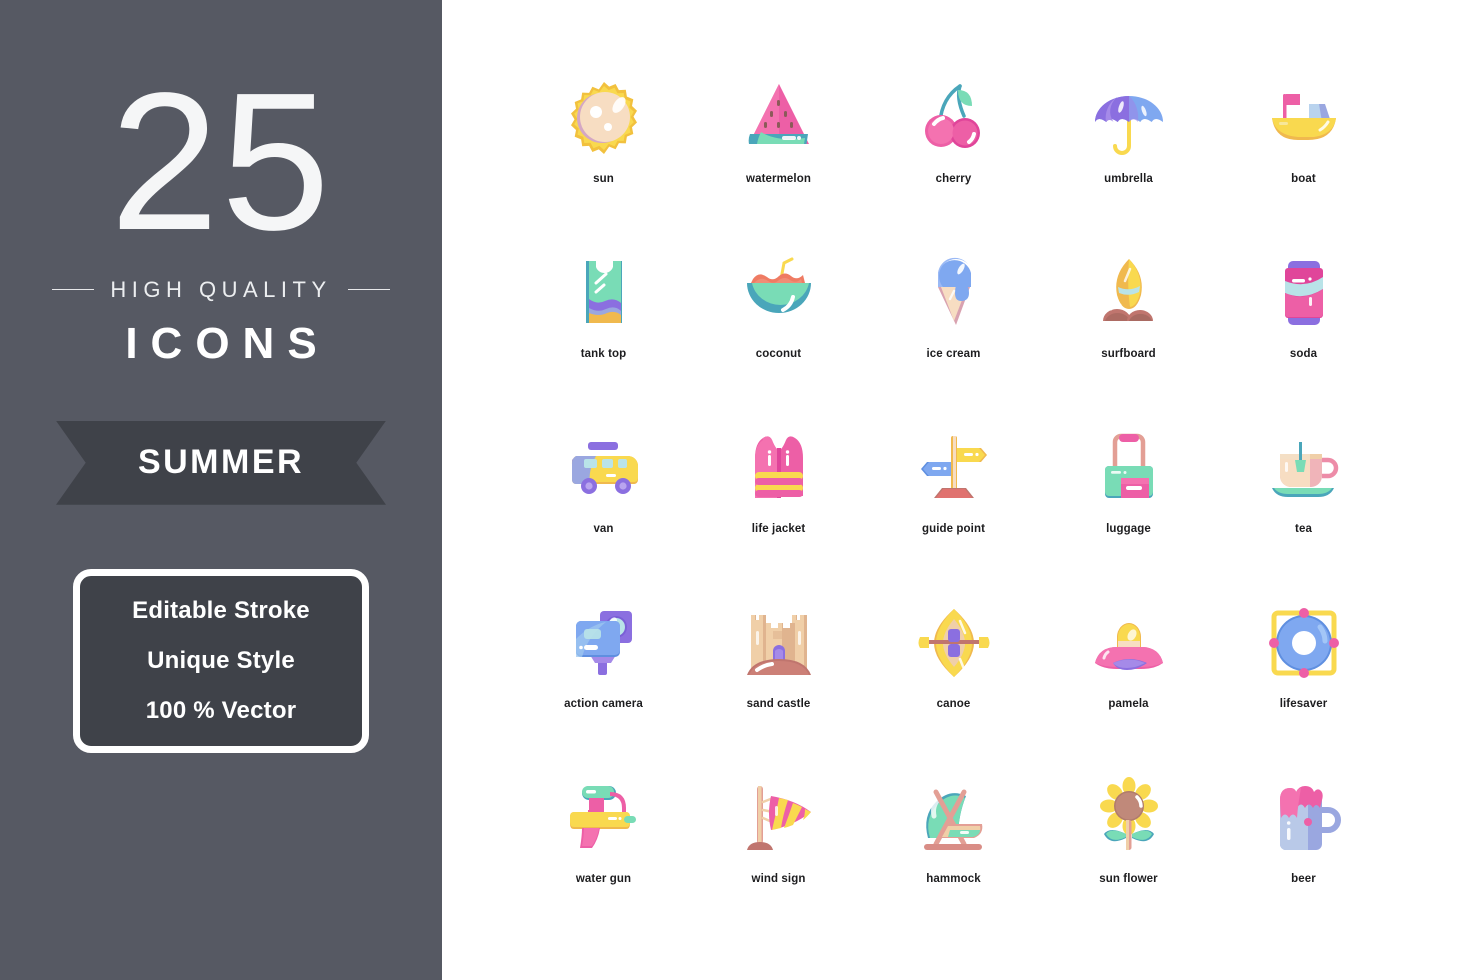 The image size is (1470, 980). What do you see at coordinates (221, 610) in the screenshot?
I see `feature-editable-stroke: Editable Stroke` at bounding box center [221, 610].